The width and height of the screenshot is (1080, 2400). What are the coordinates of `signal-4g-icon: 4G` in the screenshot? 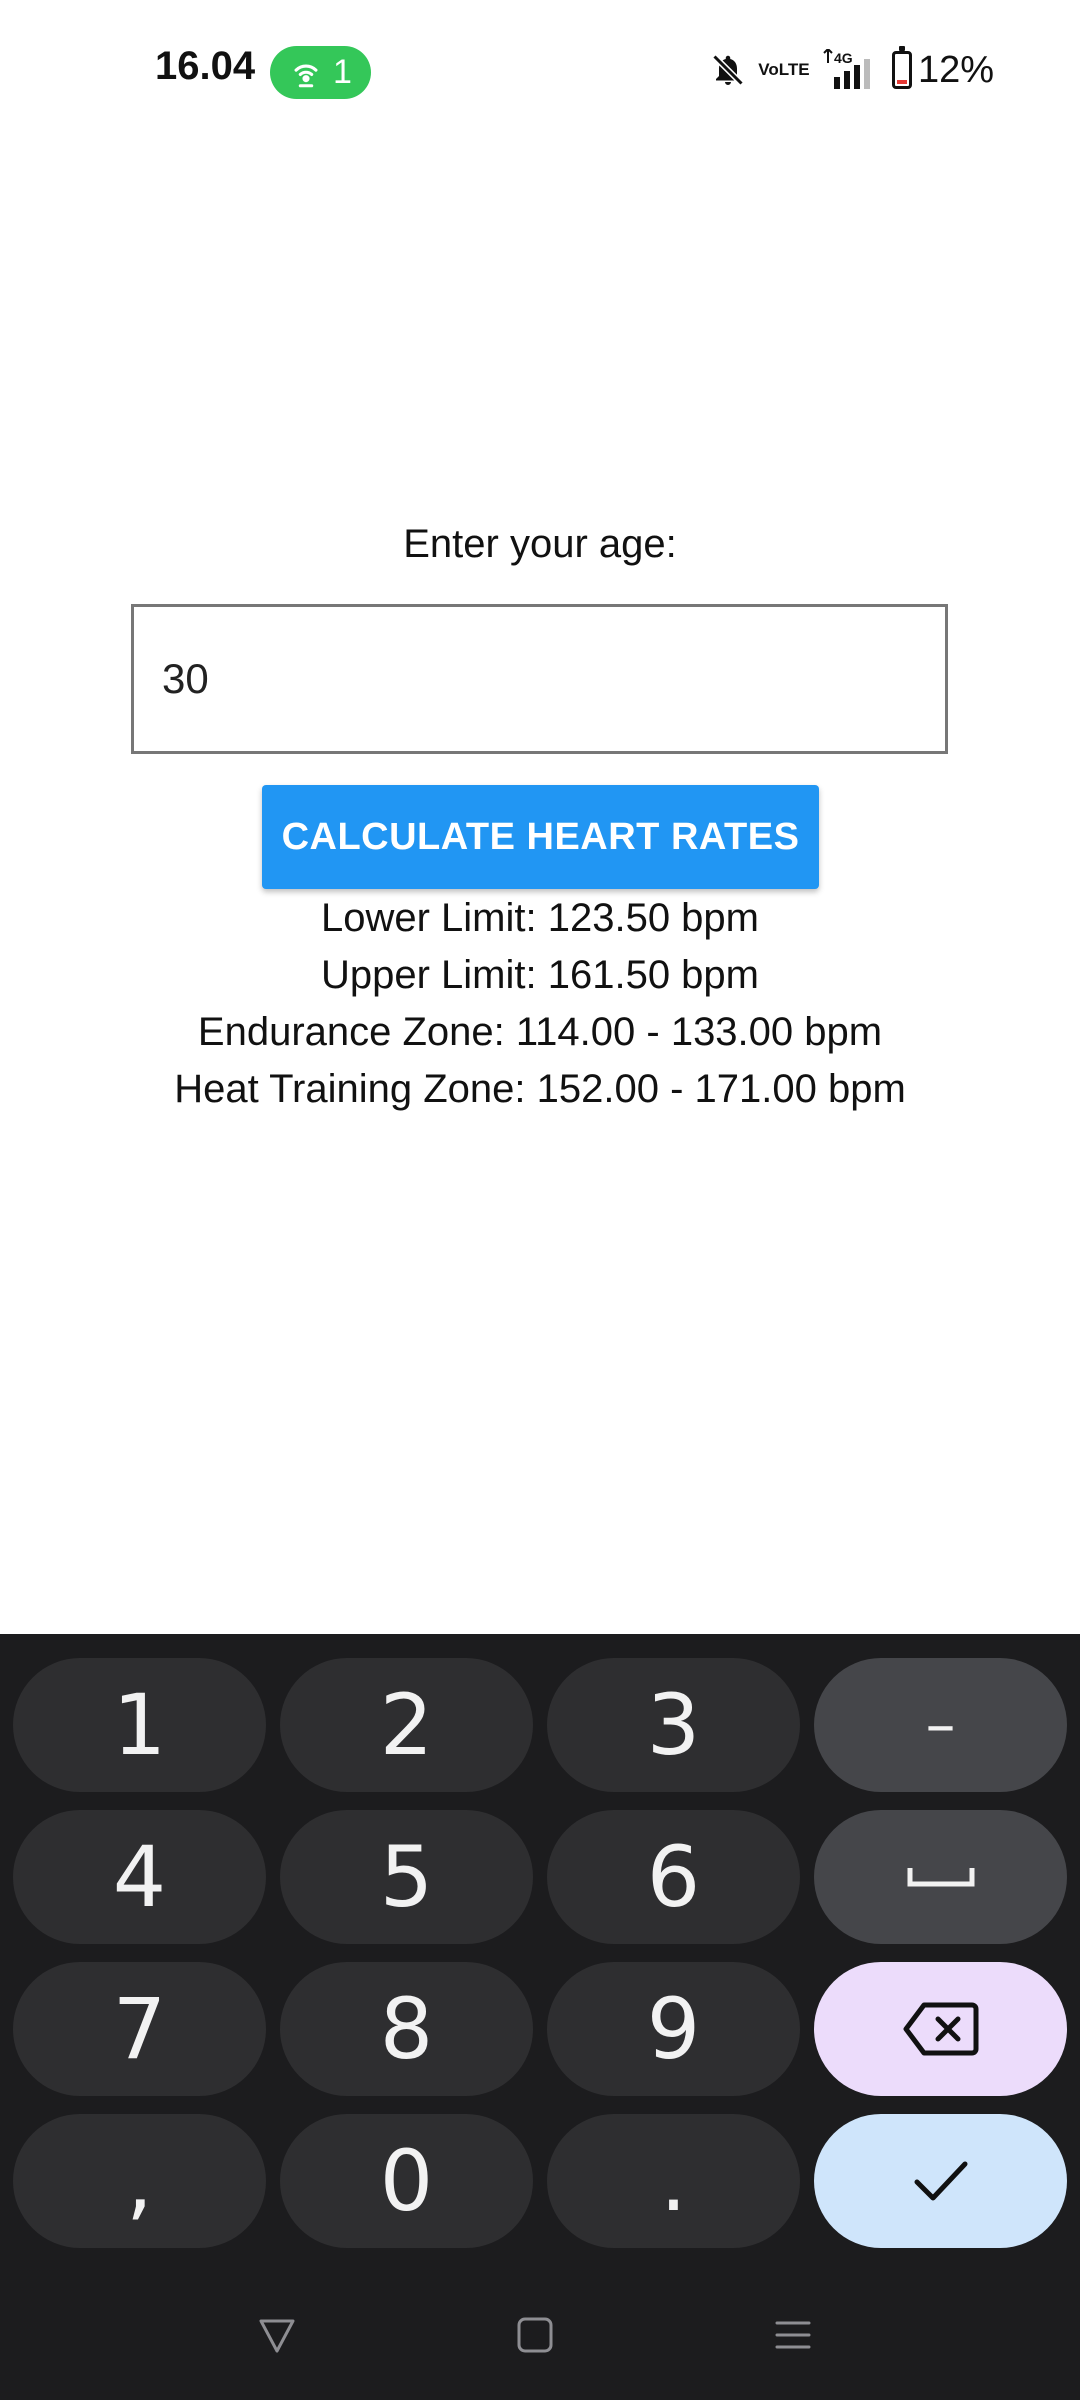 It's located at (848, 70).